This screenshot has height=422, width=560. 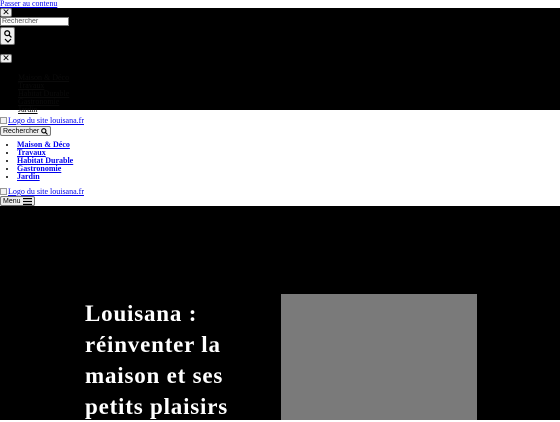 I want to click on nav-link-jardin: Jardin, so click(x=28, y=176).